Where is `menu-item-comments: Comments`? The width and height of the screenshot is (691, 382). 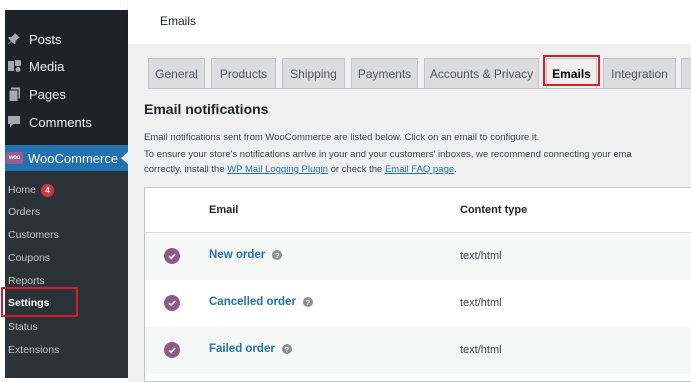 menu-item-comments: Comments is located at coordinates (66, 122).